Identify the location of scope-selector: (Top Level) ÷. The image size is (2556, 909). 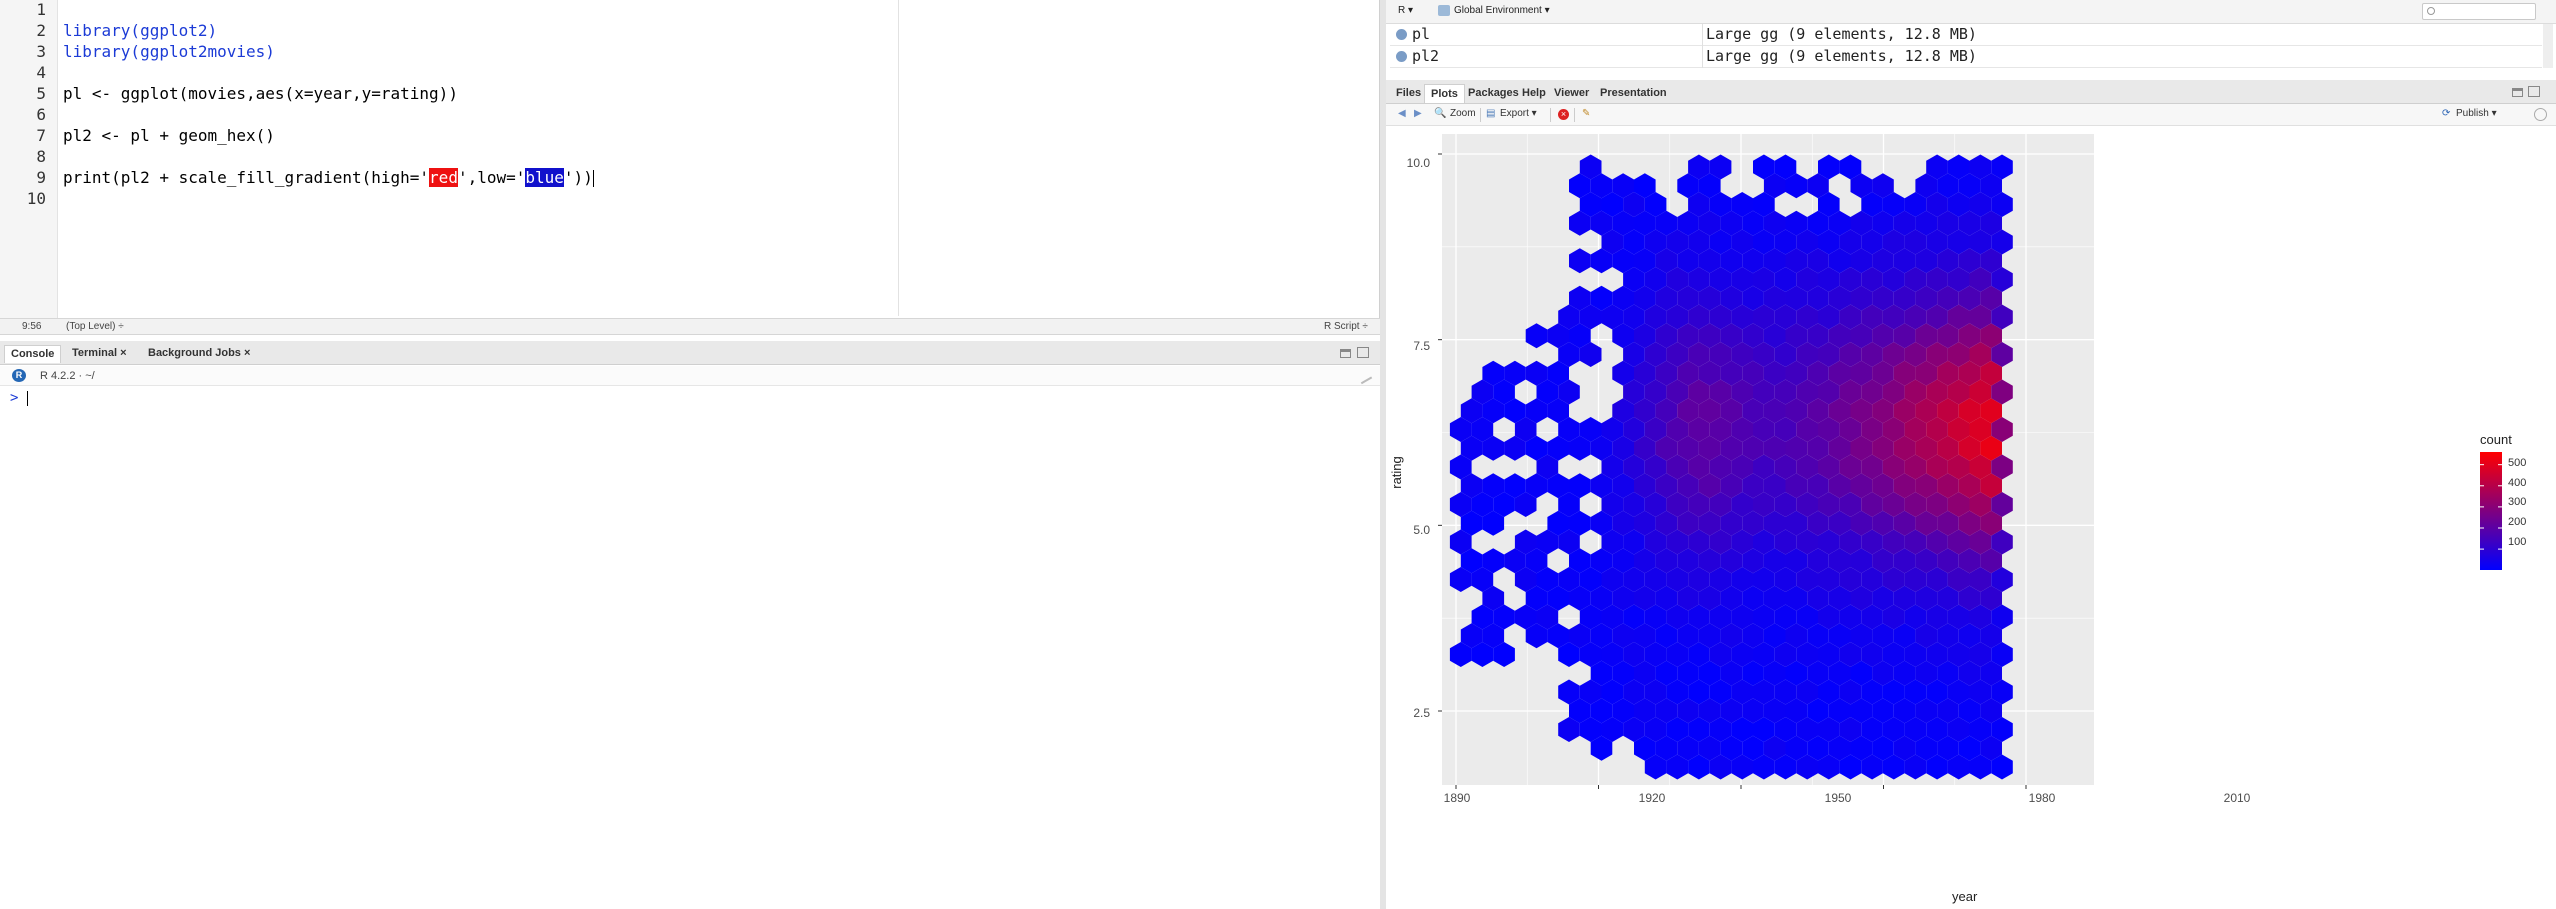
(95, 326).